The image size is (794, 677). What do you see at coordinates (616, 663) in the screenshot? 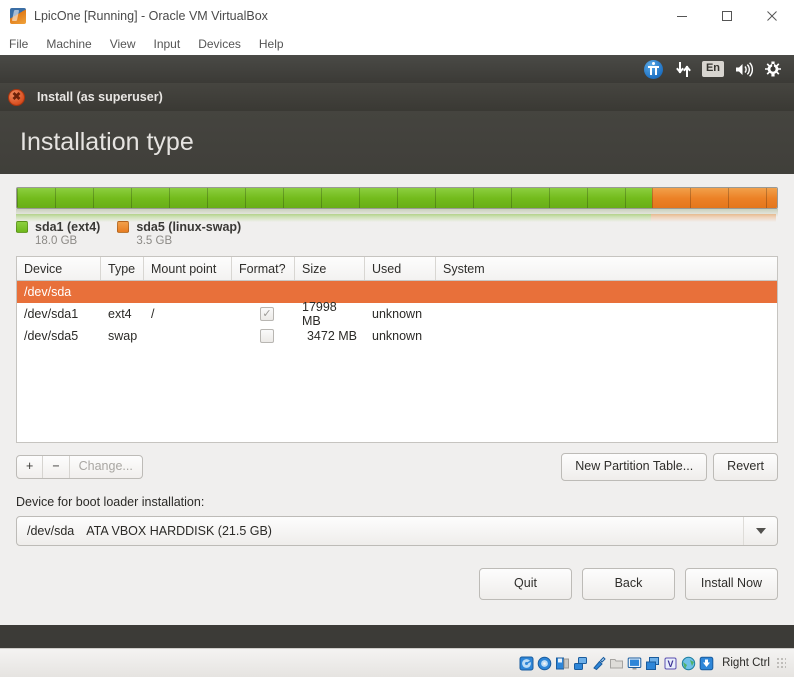
I see `shared-folders-icon` at bounding box center [616, 663].